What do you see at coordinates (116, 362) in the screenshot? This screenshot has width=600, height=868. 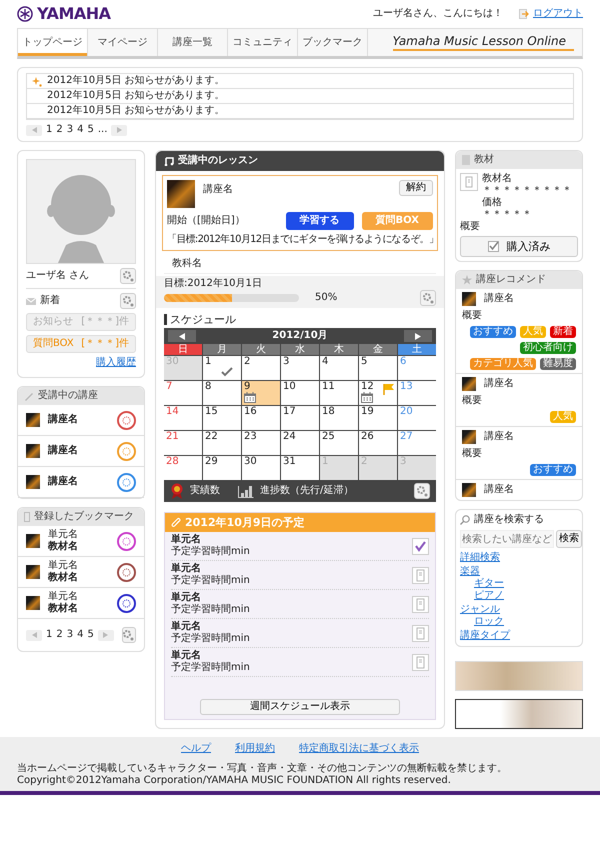 I see `purchase-history-link: 購入履歴` at bounding box center [116, 362].